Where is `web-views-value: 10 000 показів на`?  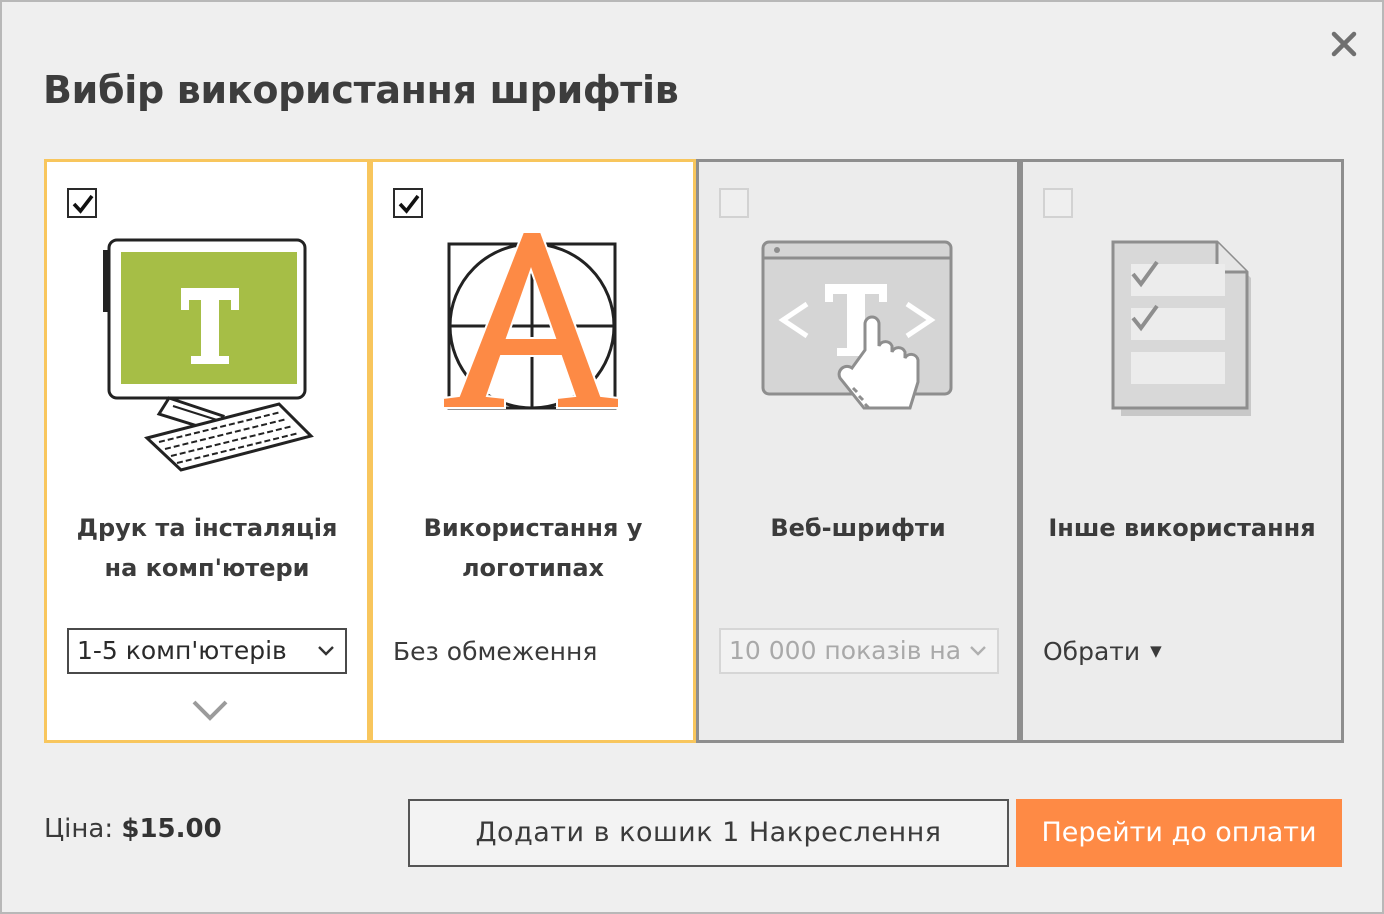
web-views-value: 10 000 показів на is located at coordinates (845, 650).